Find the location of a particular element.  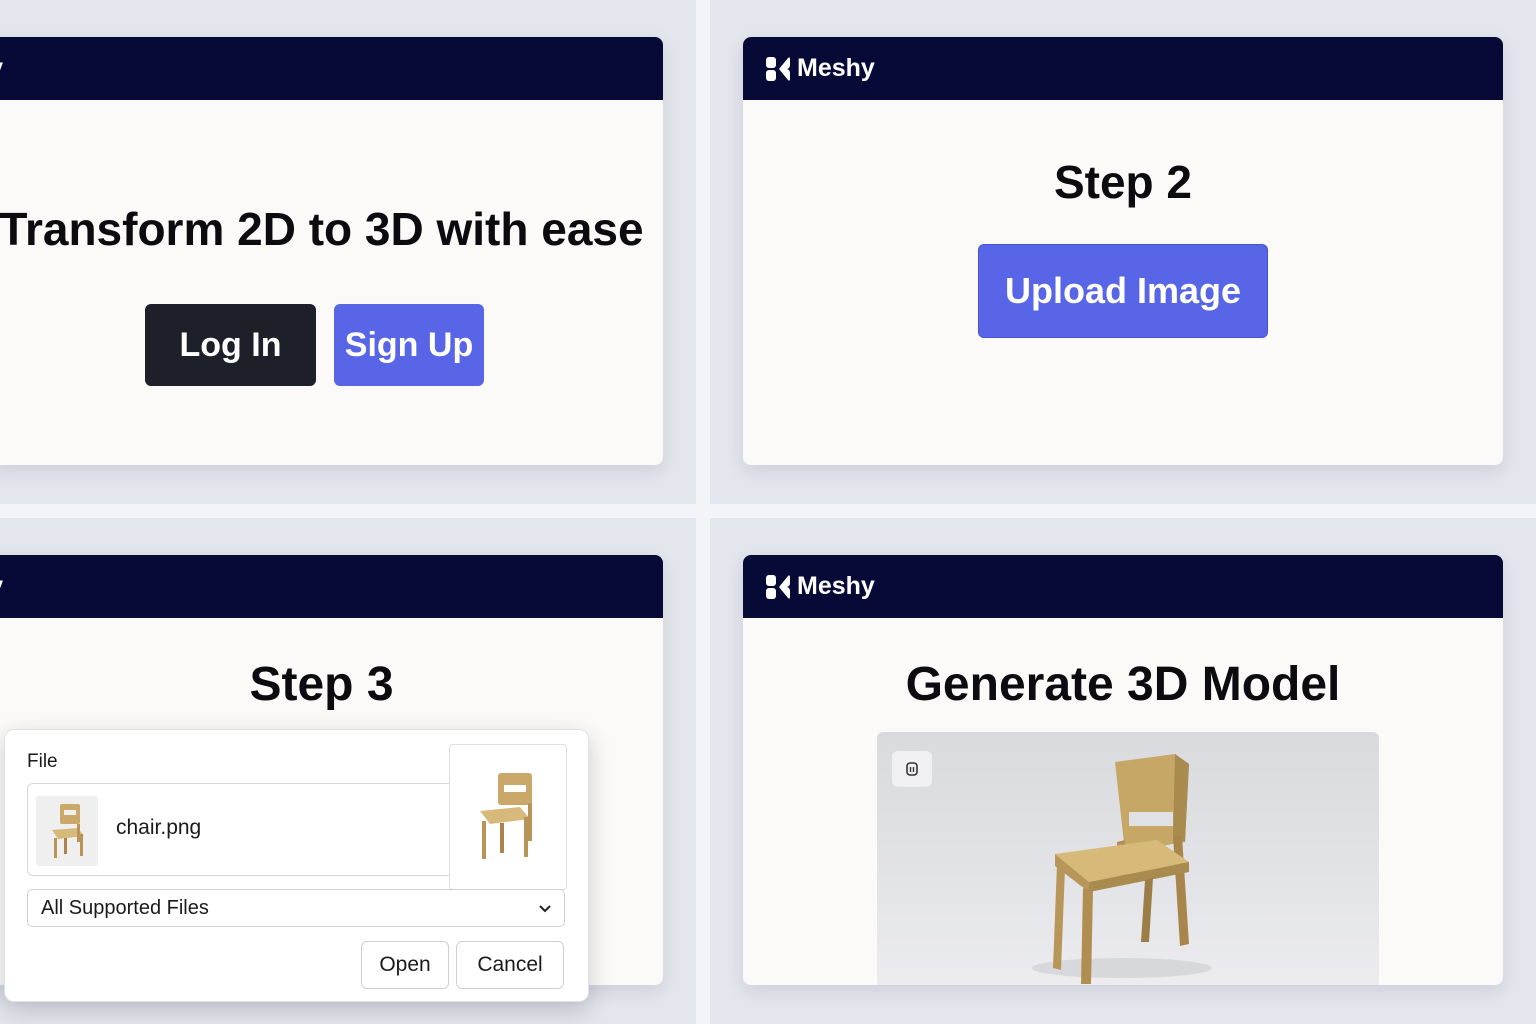

horizontal-divider is located at coordinates (768, 511).